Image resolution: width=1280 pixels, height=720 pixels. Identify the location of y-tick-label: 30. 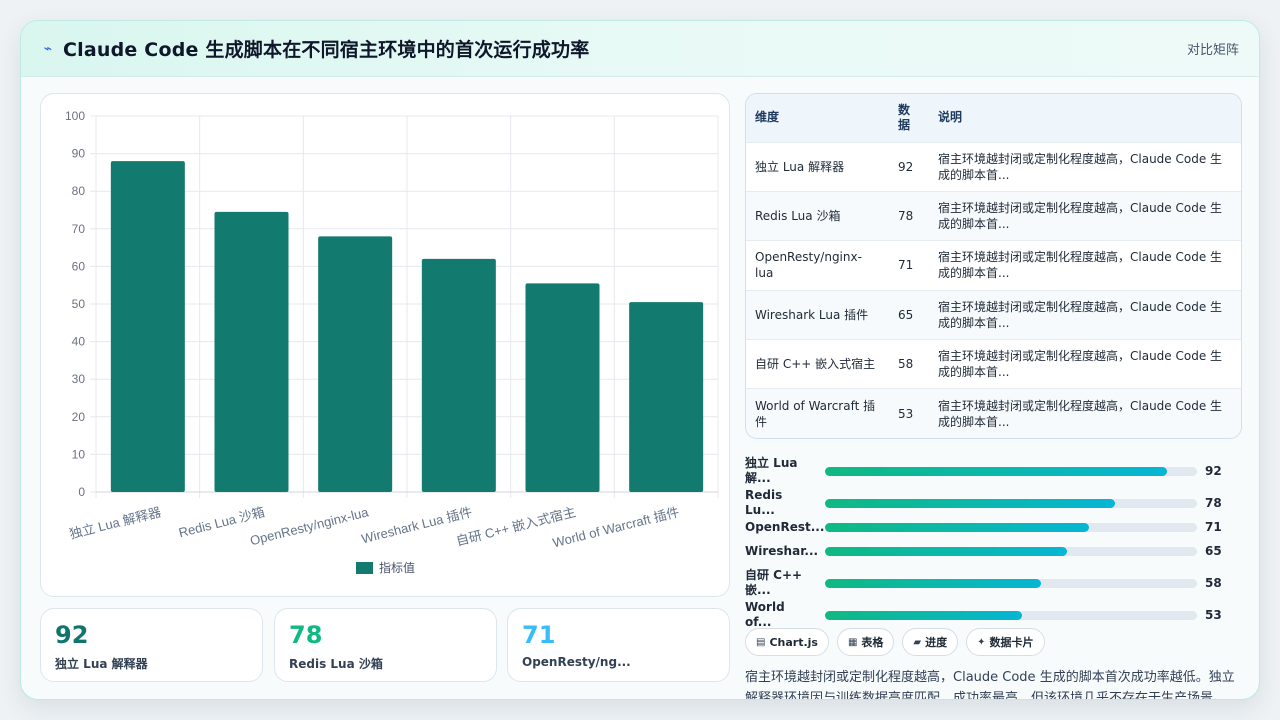
(79, 379).